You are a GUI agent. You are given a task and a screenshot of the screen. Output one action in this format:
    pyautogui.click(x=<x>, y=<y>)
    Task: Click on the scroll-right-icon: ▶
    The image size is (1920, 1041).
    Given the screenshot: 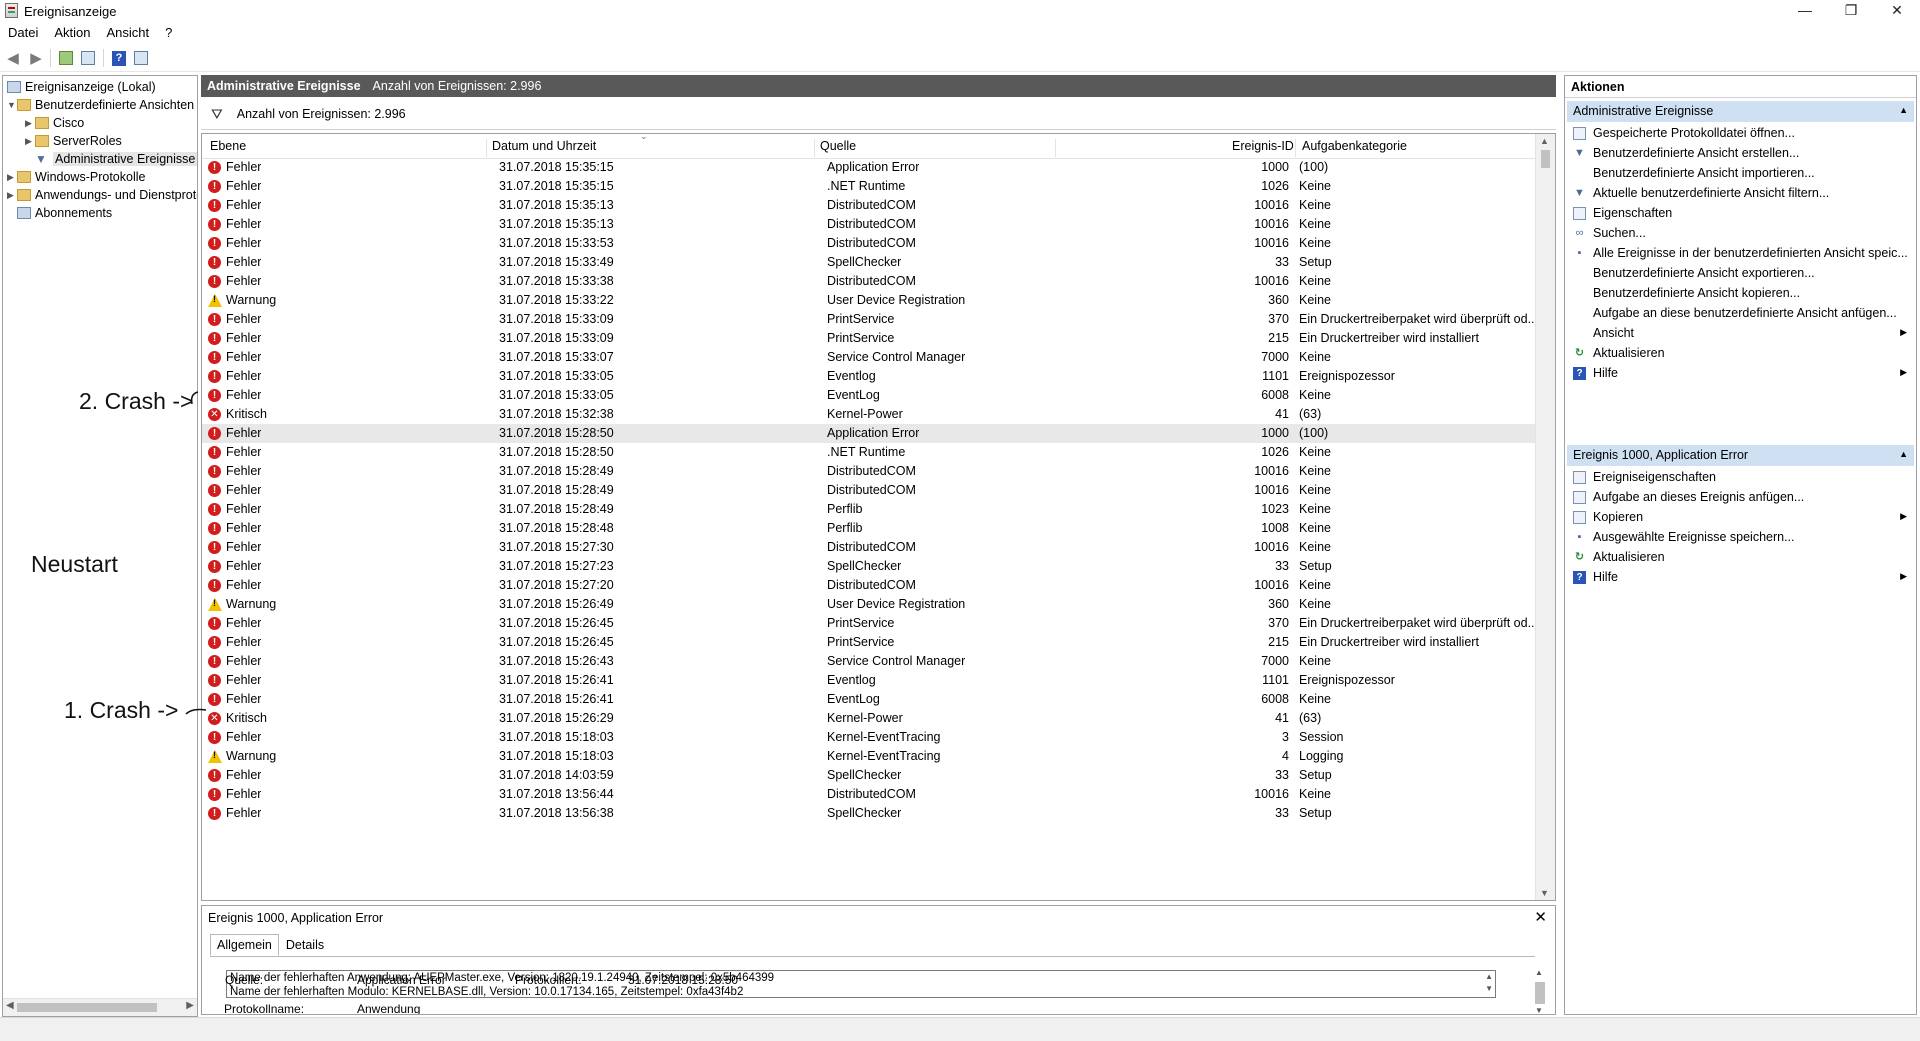 What is the action you would take?
    pyautogui.click(x=190, y=1005)
    